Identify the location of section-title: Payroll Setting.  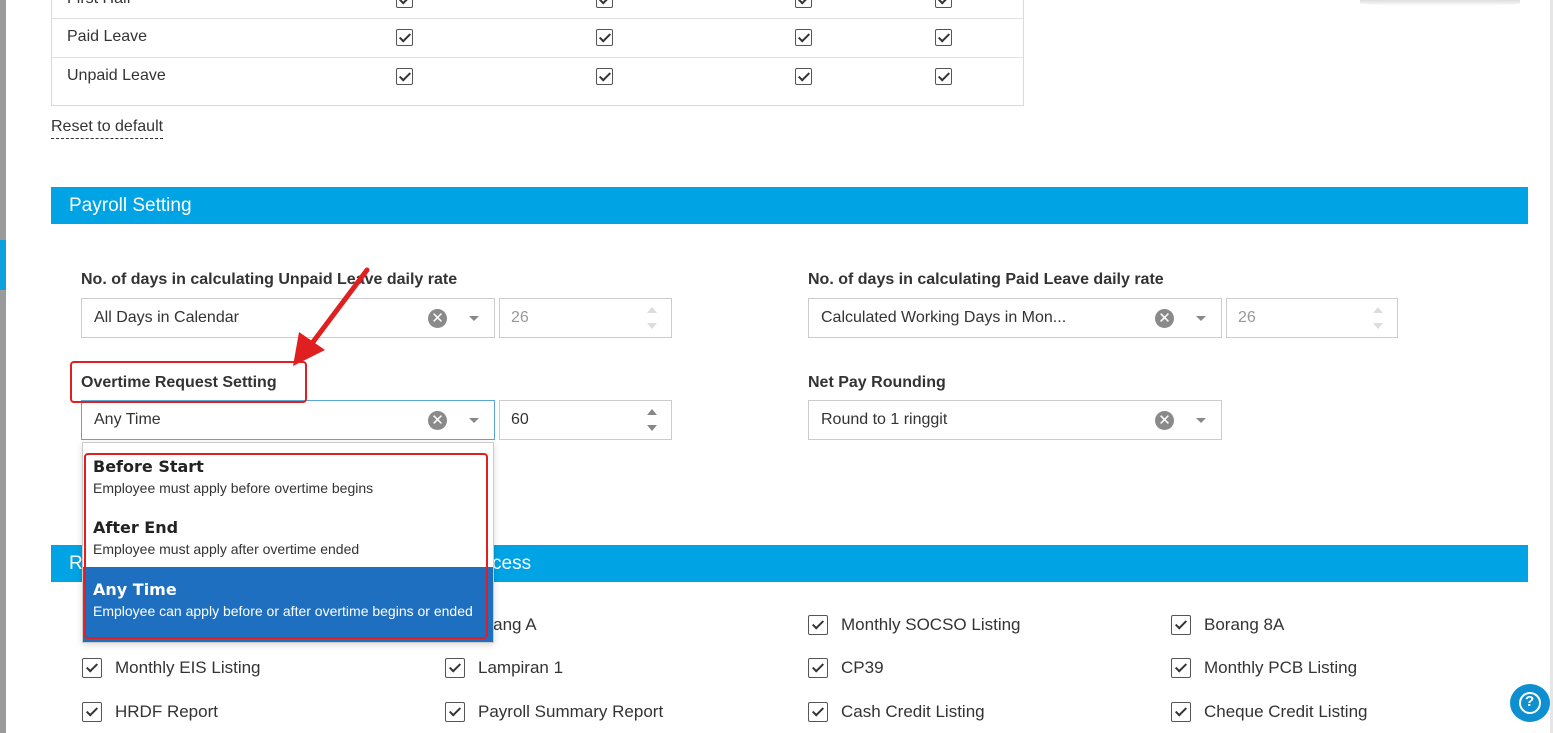
(130, 205).